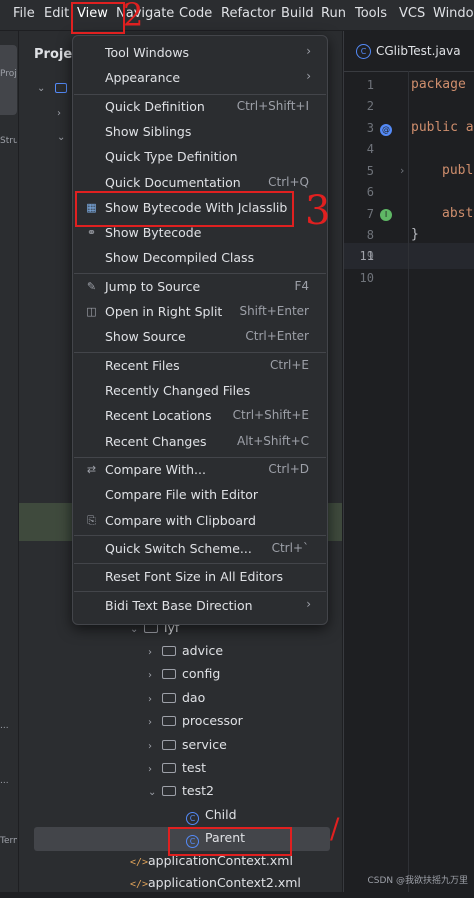  What do you see at coordinates (24, 13) in the screenshot?
I see `menu-file: File` at bounding box center [24, 13].